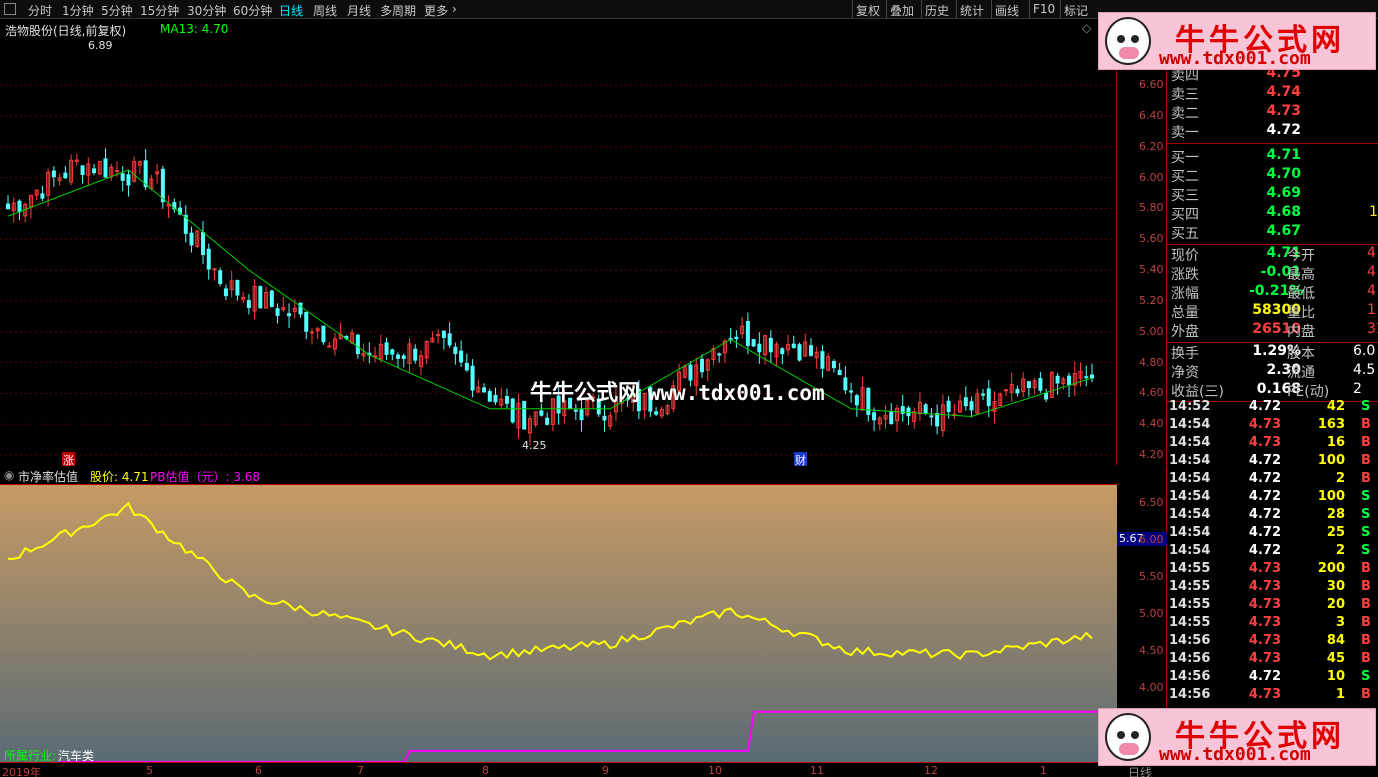  I want to click on period-tab-2: 5分钟, so click(117, 10).